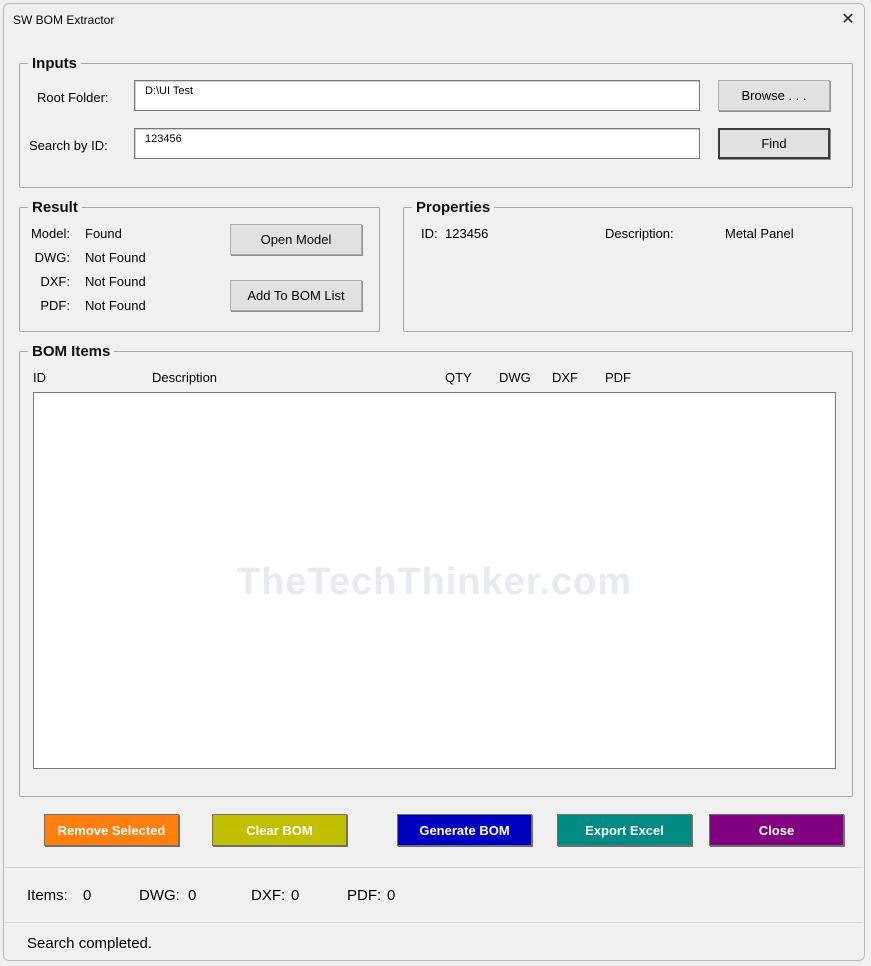 The height and width of the screenshot is (966, 871). Describe the element at coordinates (639, 233) in the screenshot. I see `property-description-label: Description:` at that location.